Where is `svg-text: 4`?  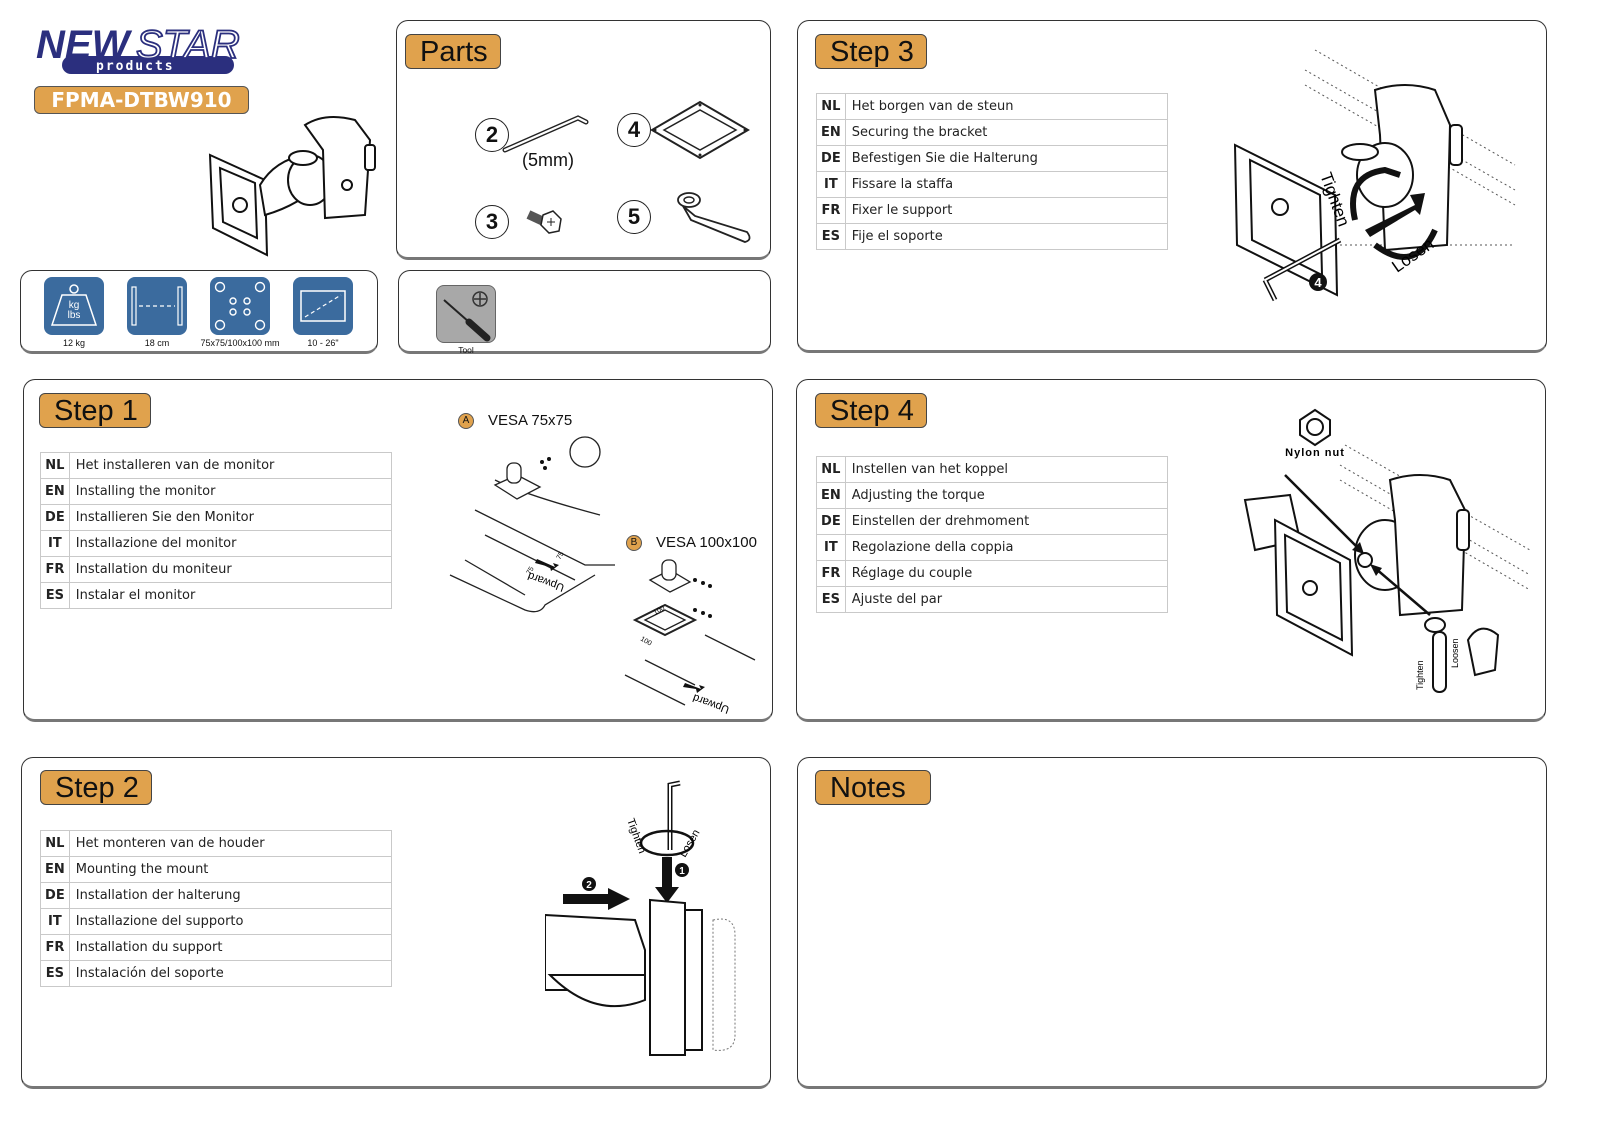 svg-text: 4 is located at coordinates (1318, 282).